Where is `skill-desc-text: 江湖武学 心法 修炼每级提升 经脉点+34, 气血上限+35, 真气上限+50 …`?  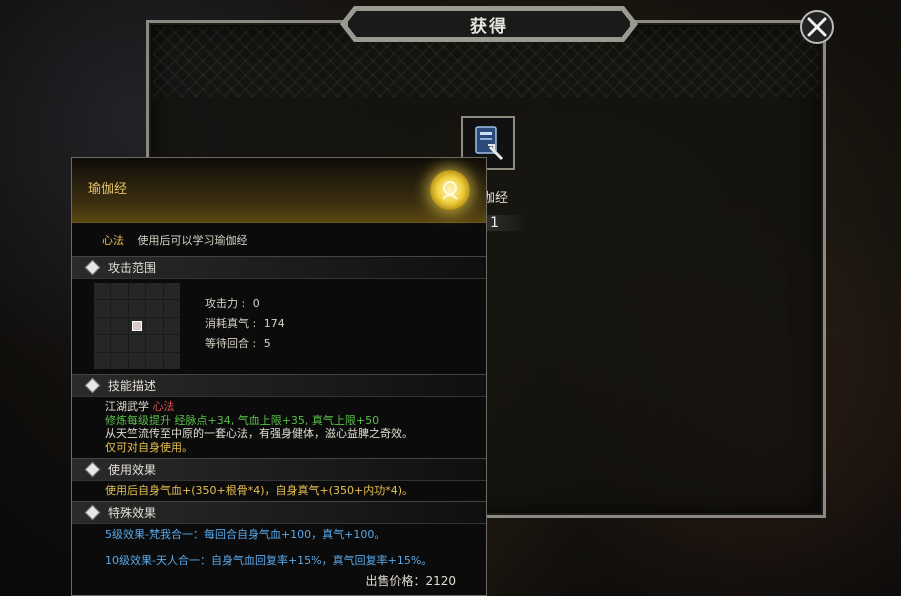 skill-desc-text: 江湖武学 心法 修炼每级提升 经脉点+34, 气血上限+35, 真气上限+50 … is located at coordinates (259, 427).